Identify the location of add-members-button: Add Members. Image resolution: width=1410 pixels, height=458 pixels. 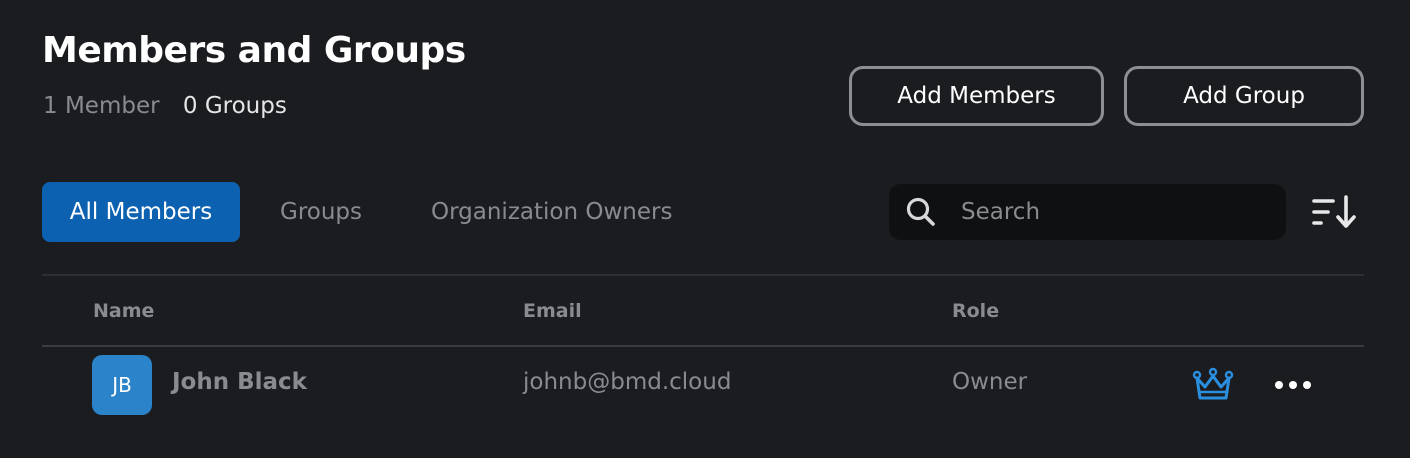
(976, 96).